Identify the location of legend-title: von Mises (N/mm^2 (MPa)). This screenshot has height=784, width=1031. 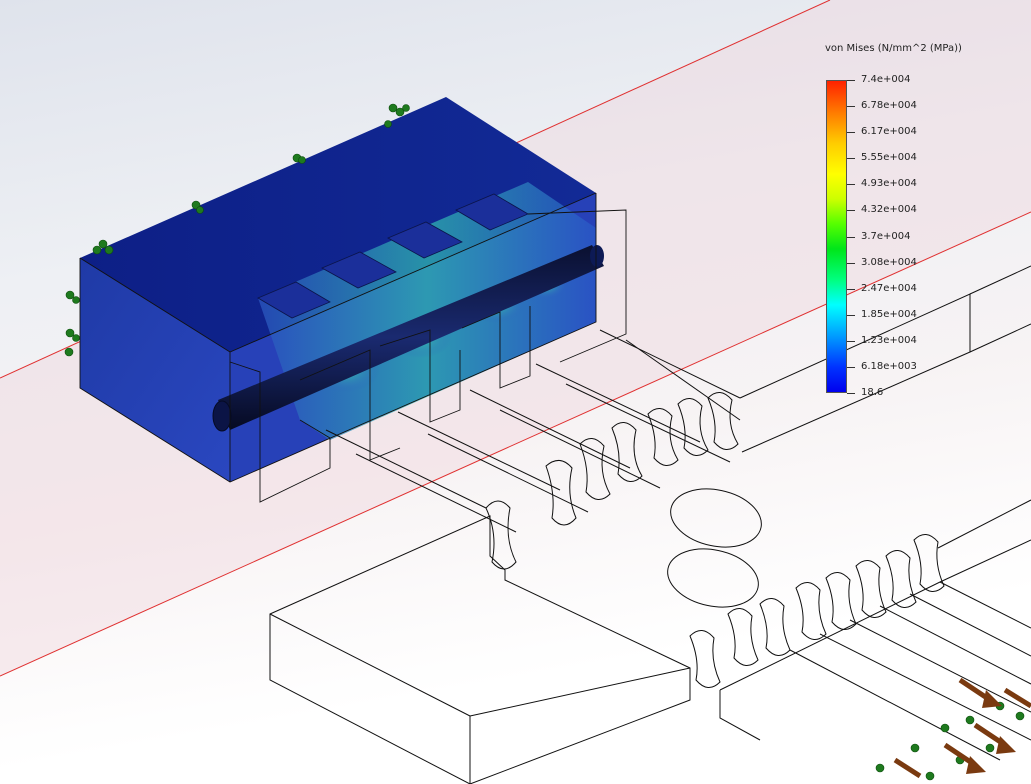
(893, 48).